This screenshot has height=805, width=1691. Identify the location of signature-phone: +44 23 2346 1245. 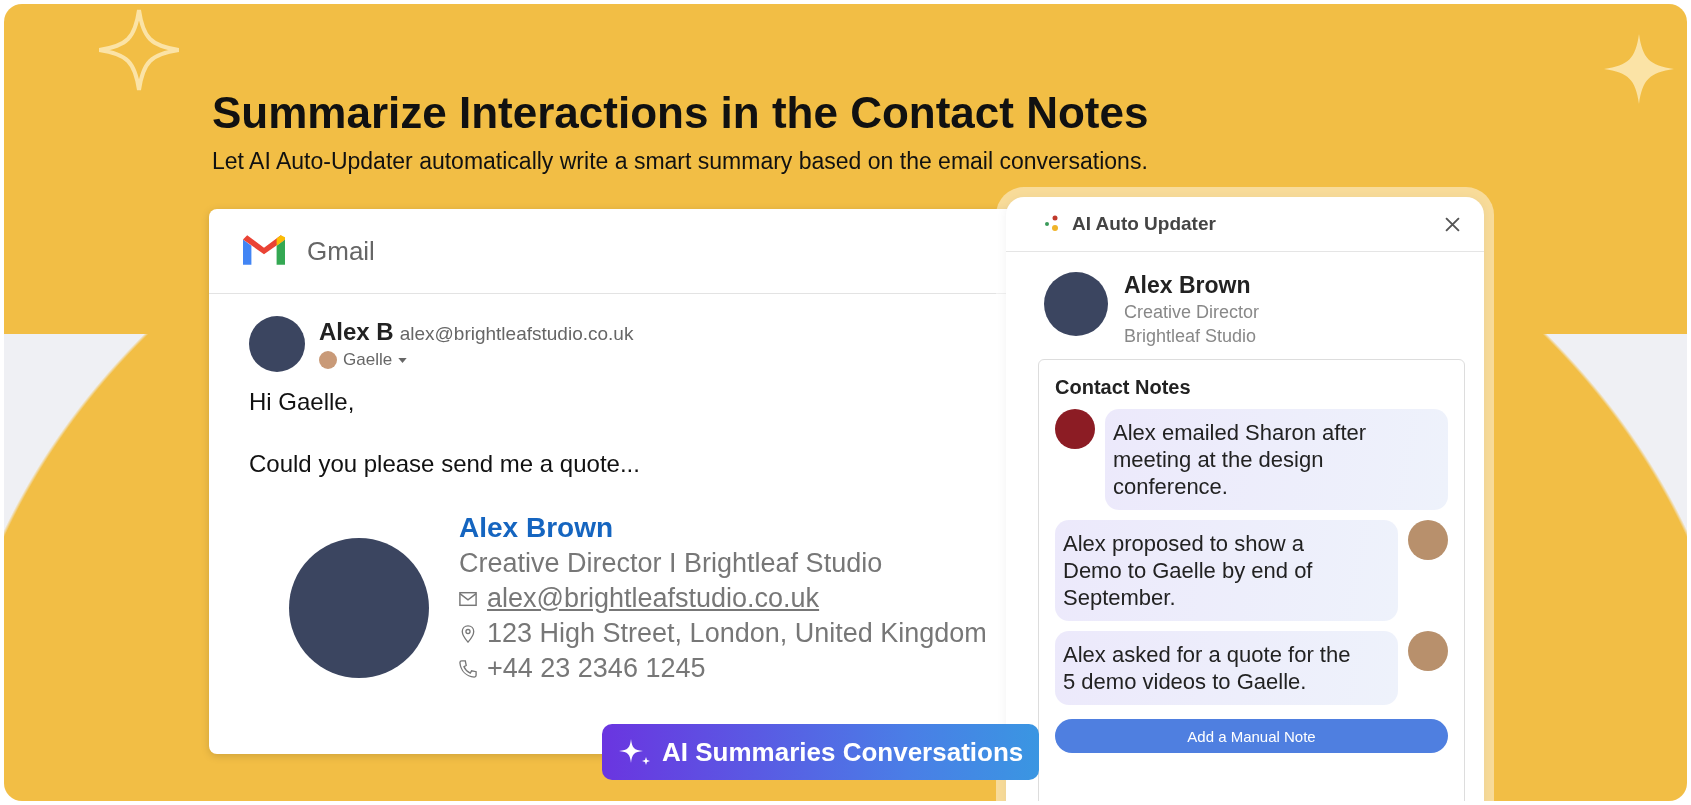
(596, 668).